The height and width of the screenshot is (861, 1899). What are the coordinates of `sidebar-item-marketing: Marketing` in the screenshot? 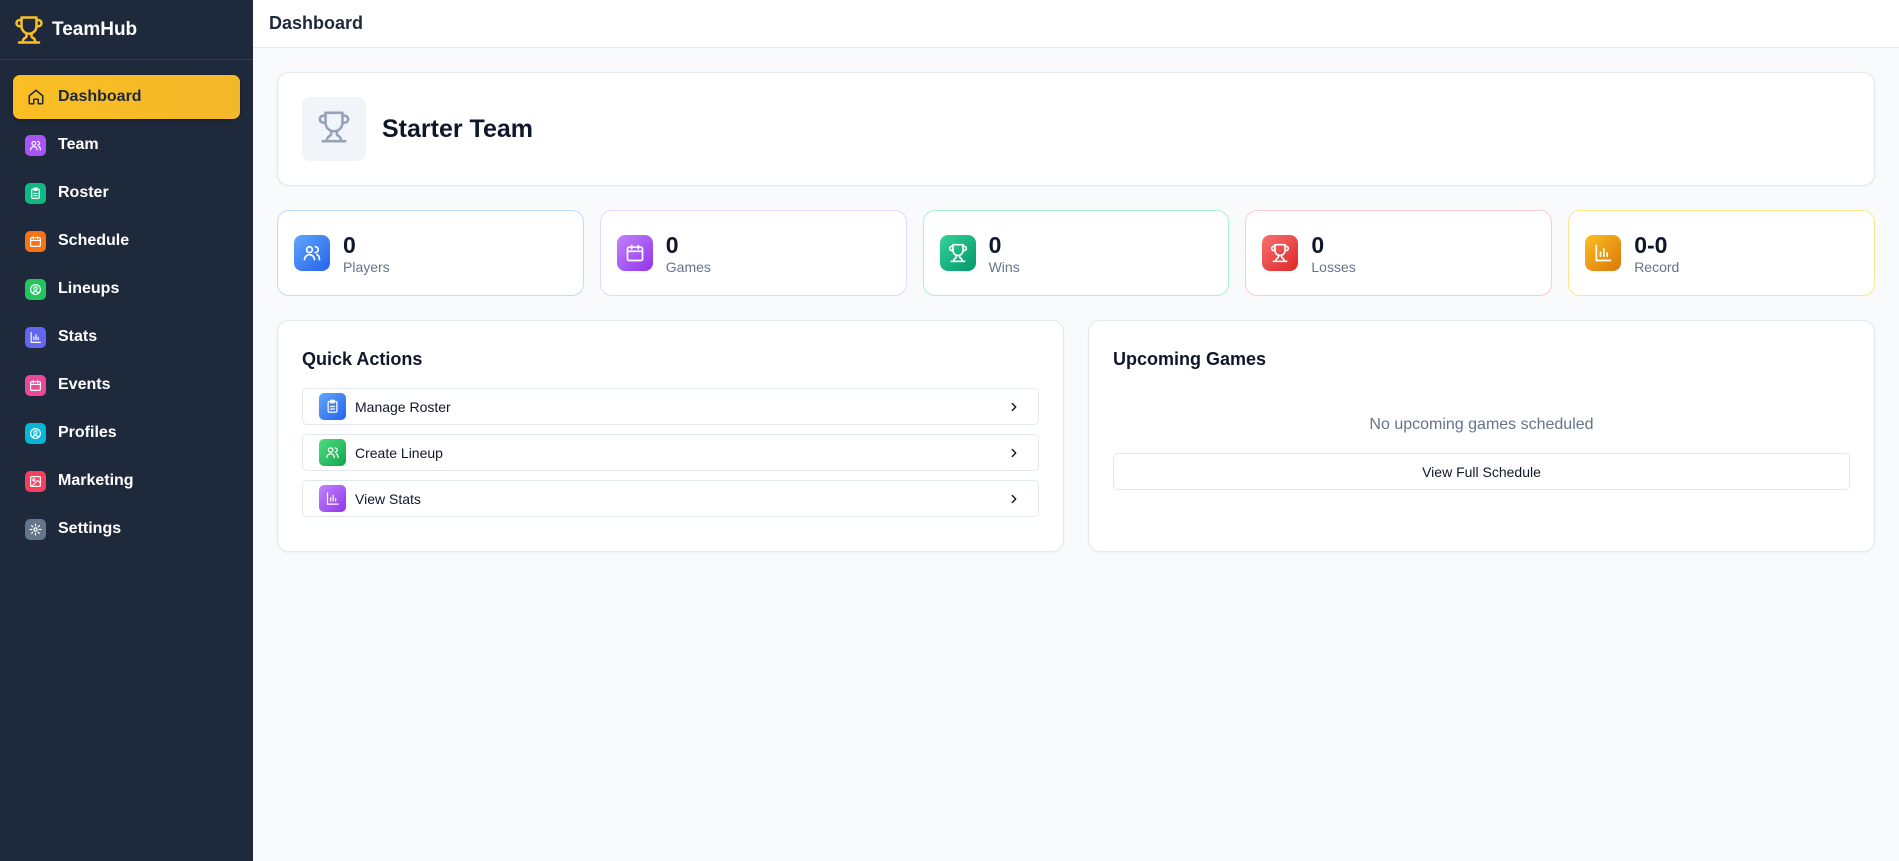 It's located at (126, 481).